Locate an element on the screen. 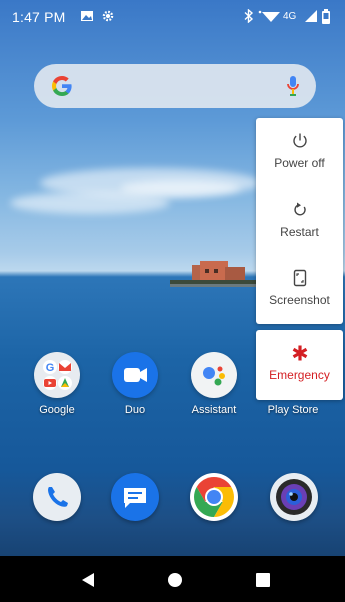  power-off-label: Power off is located at coordinates (299, 163).